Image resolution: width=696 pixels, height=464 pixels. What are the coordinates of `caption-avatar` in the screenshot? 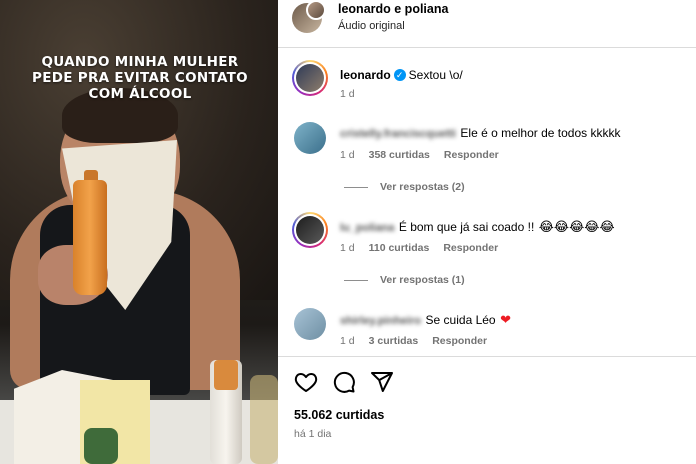 It's located at (310, 78).